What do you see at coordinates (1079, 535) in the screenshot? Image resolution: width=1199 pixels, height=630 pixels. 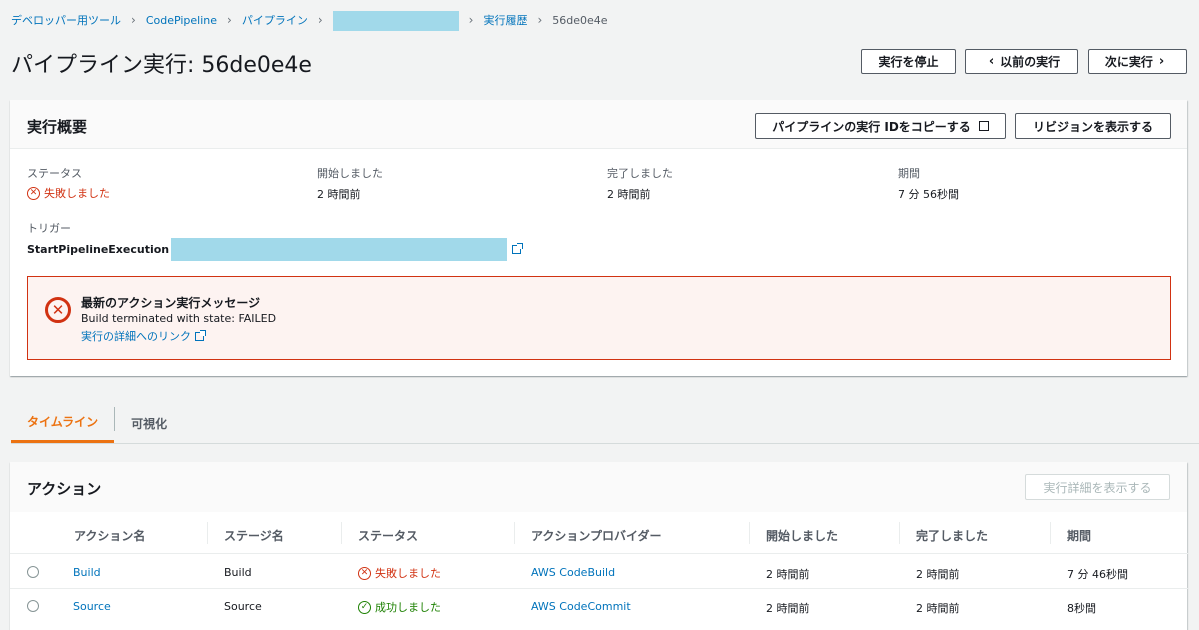 I see `column-header-duration: 期間` at bounding box center [1079, 535].